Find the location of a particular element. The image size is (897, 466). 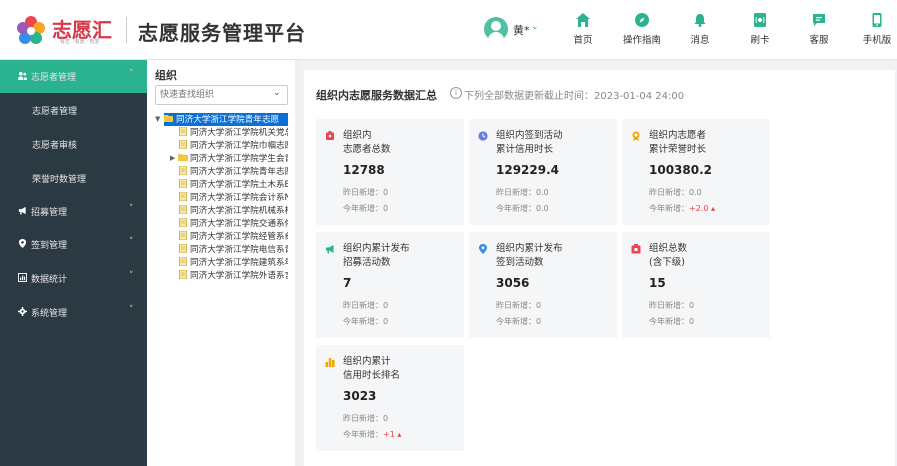

stat-year-value: 0 is located at coordinates (539, 321).